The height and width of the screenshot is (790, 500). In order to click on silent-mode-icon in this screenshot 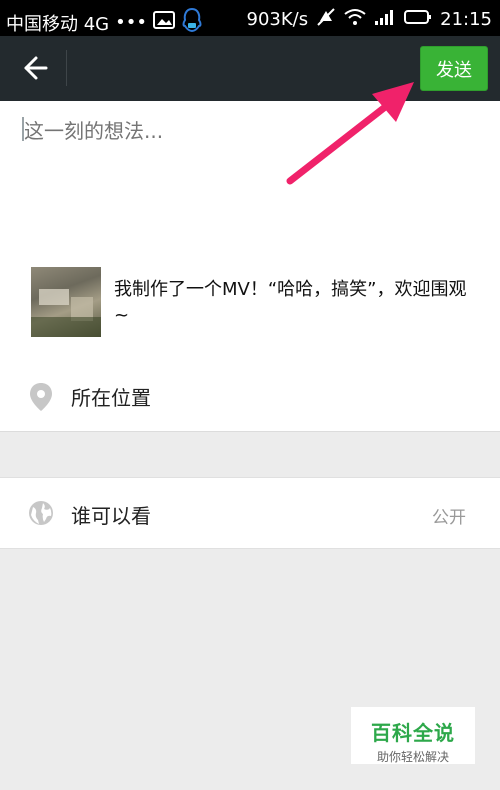, I will do `click(326, 19)`.